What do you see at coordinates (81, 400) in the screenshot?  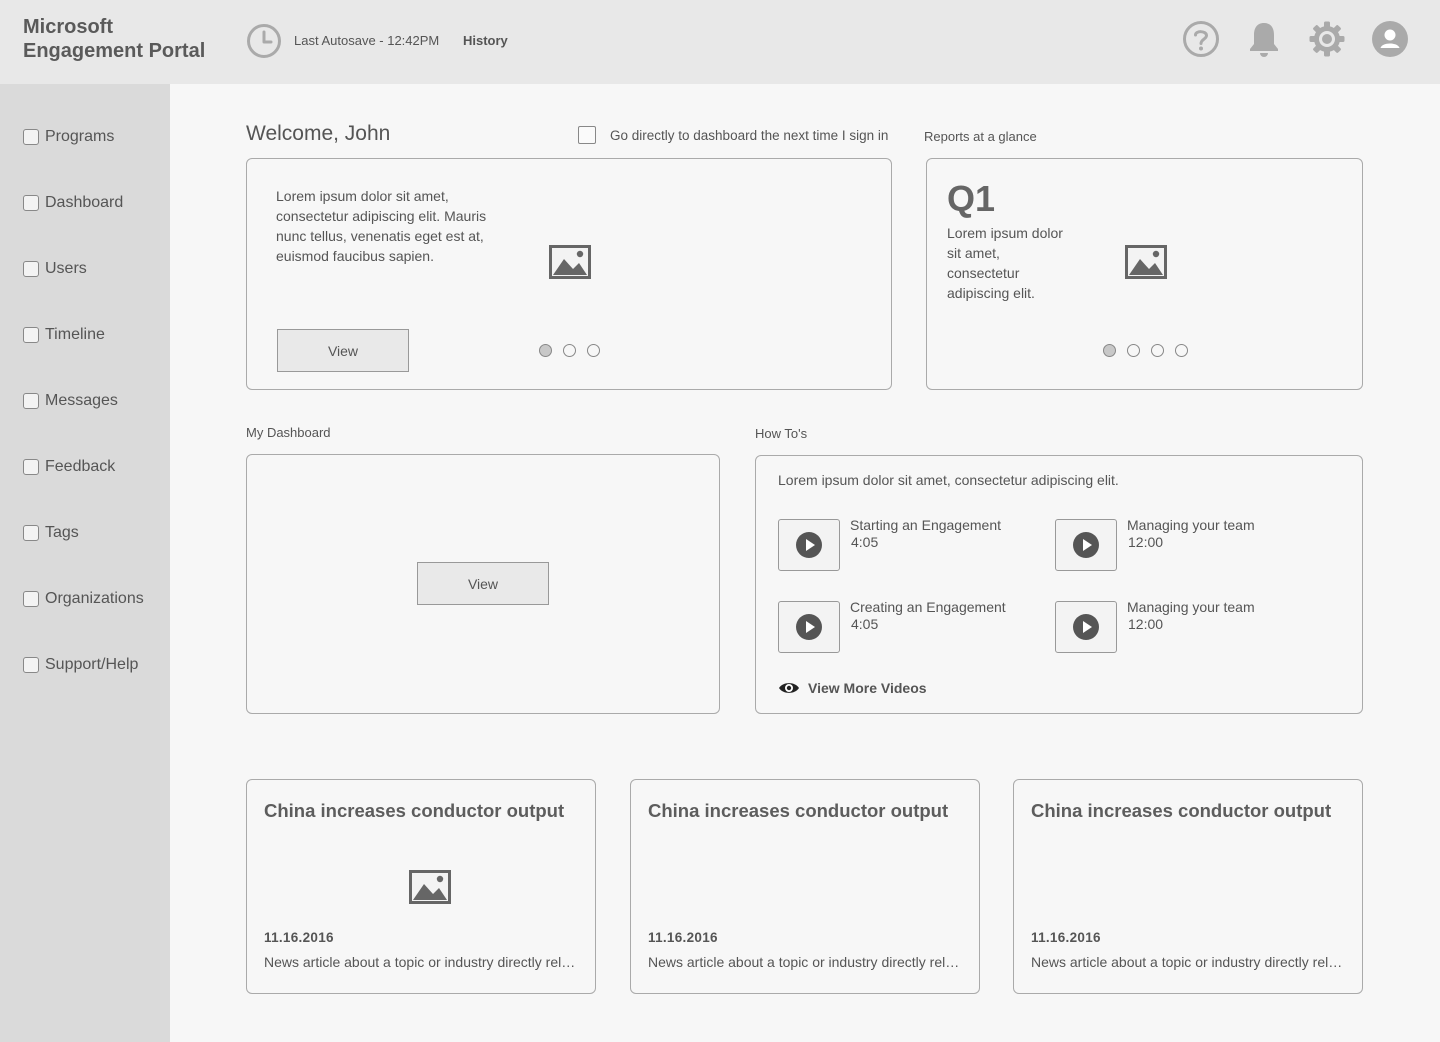 I see `sidebar-item-label: Messages` at bounding box center [81, 400].